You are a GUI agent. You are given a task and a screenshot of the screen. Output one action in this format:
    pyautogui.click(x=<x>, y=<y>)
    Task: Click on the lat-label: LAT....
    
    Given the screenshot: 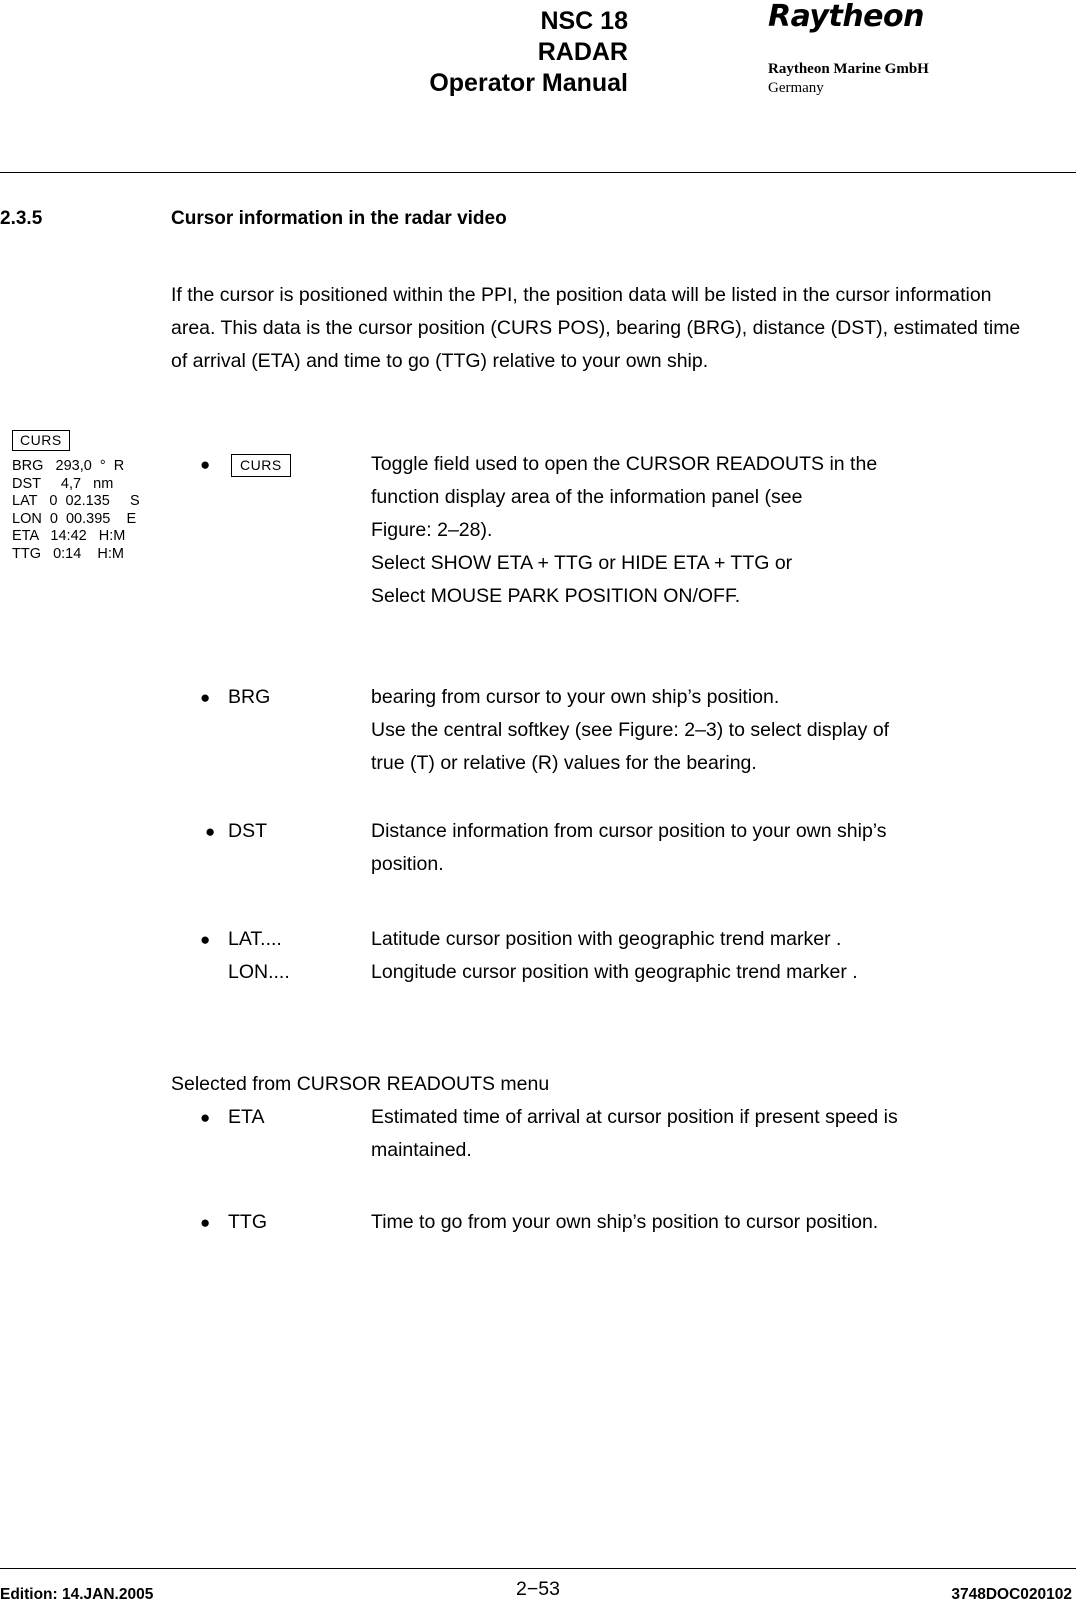 What is the action you would take?
    pyautogui.click(x=255, y=939)
    